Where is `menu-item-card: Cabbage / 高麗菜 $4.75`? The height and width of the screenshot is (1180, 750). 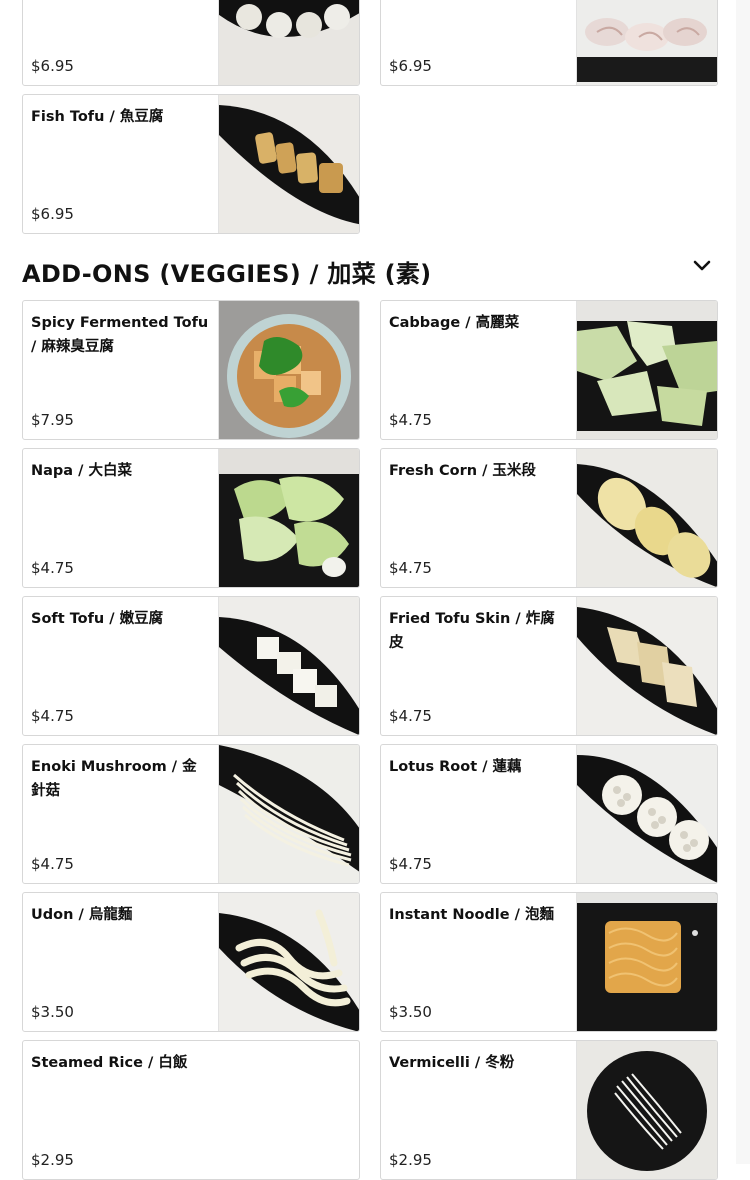
menu-item-card: Cabbage / 高麗菜 $4.75 is located at coordinates (549, 370).